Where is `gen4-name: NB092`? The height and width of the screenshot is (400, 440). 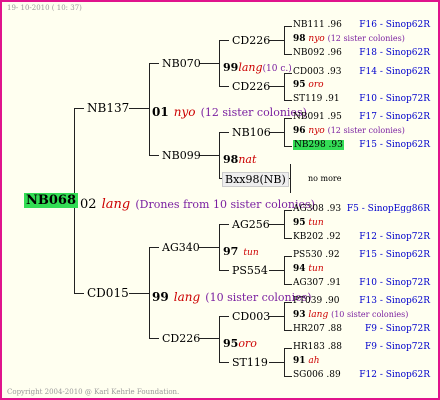 gen4-name: NB092 is located at coordinates (309, 53).